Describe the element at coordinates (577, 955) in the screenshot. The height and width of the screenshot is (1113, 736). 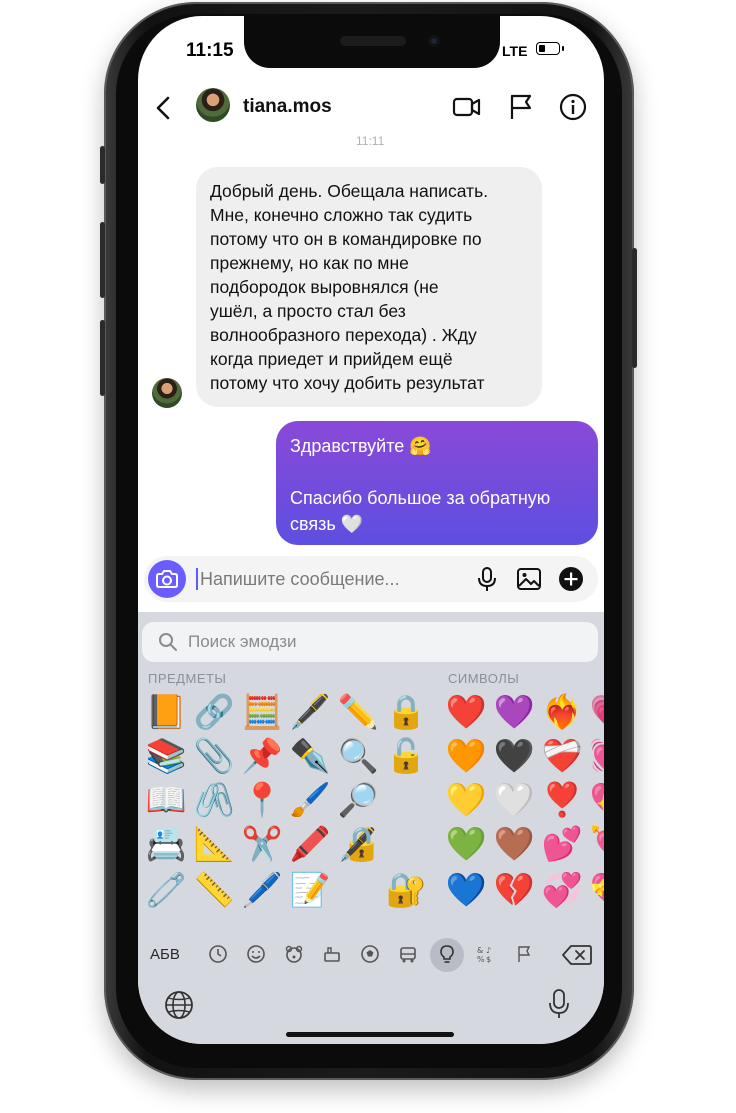
I see `backspace-delete-icon` at that location.